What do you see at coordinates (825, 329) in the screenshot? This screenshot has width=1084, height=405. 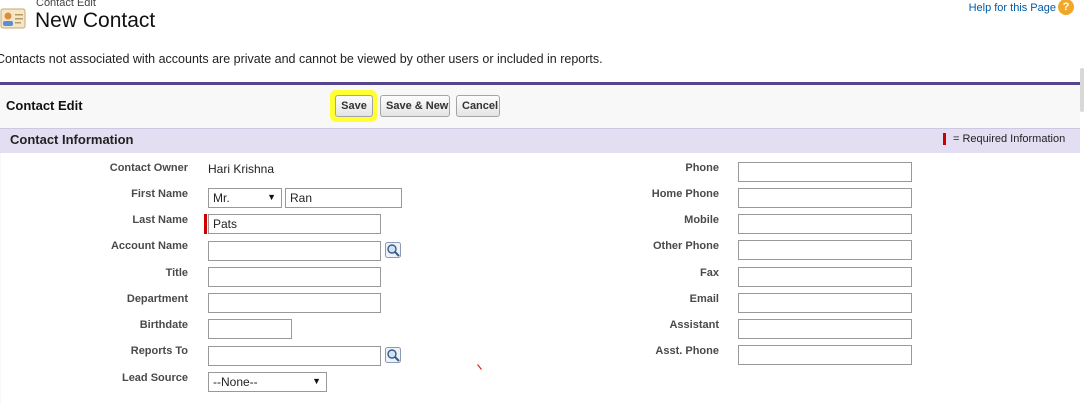 I see `assistant-field` at bounding box center [825, 329].